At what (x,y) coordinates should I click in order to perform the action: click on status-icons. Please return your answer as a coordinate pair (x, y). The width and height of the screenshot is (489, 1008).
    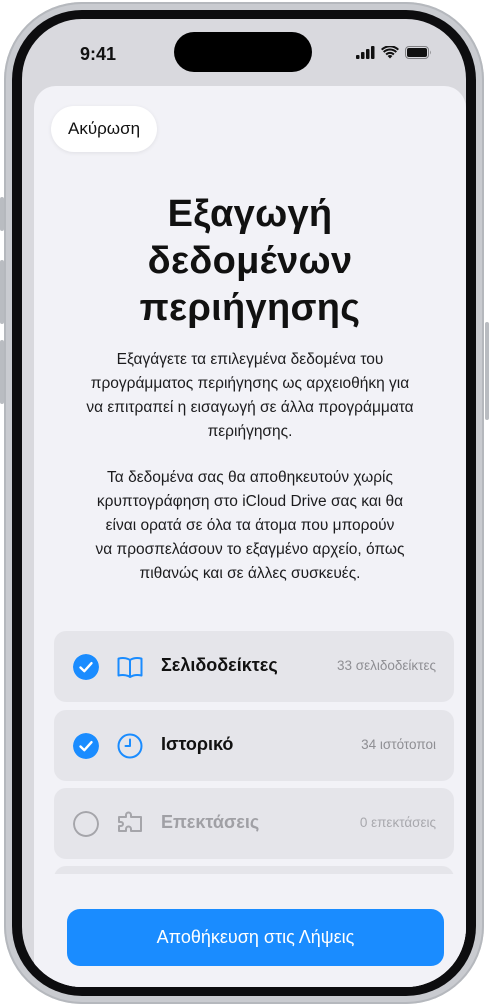
    Looking at the image, I should click on (394, 52).